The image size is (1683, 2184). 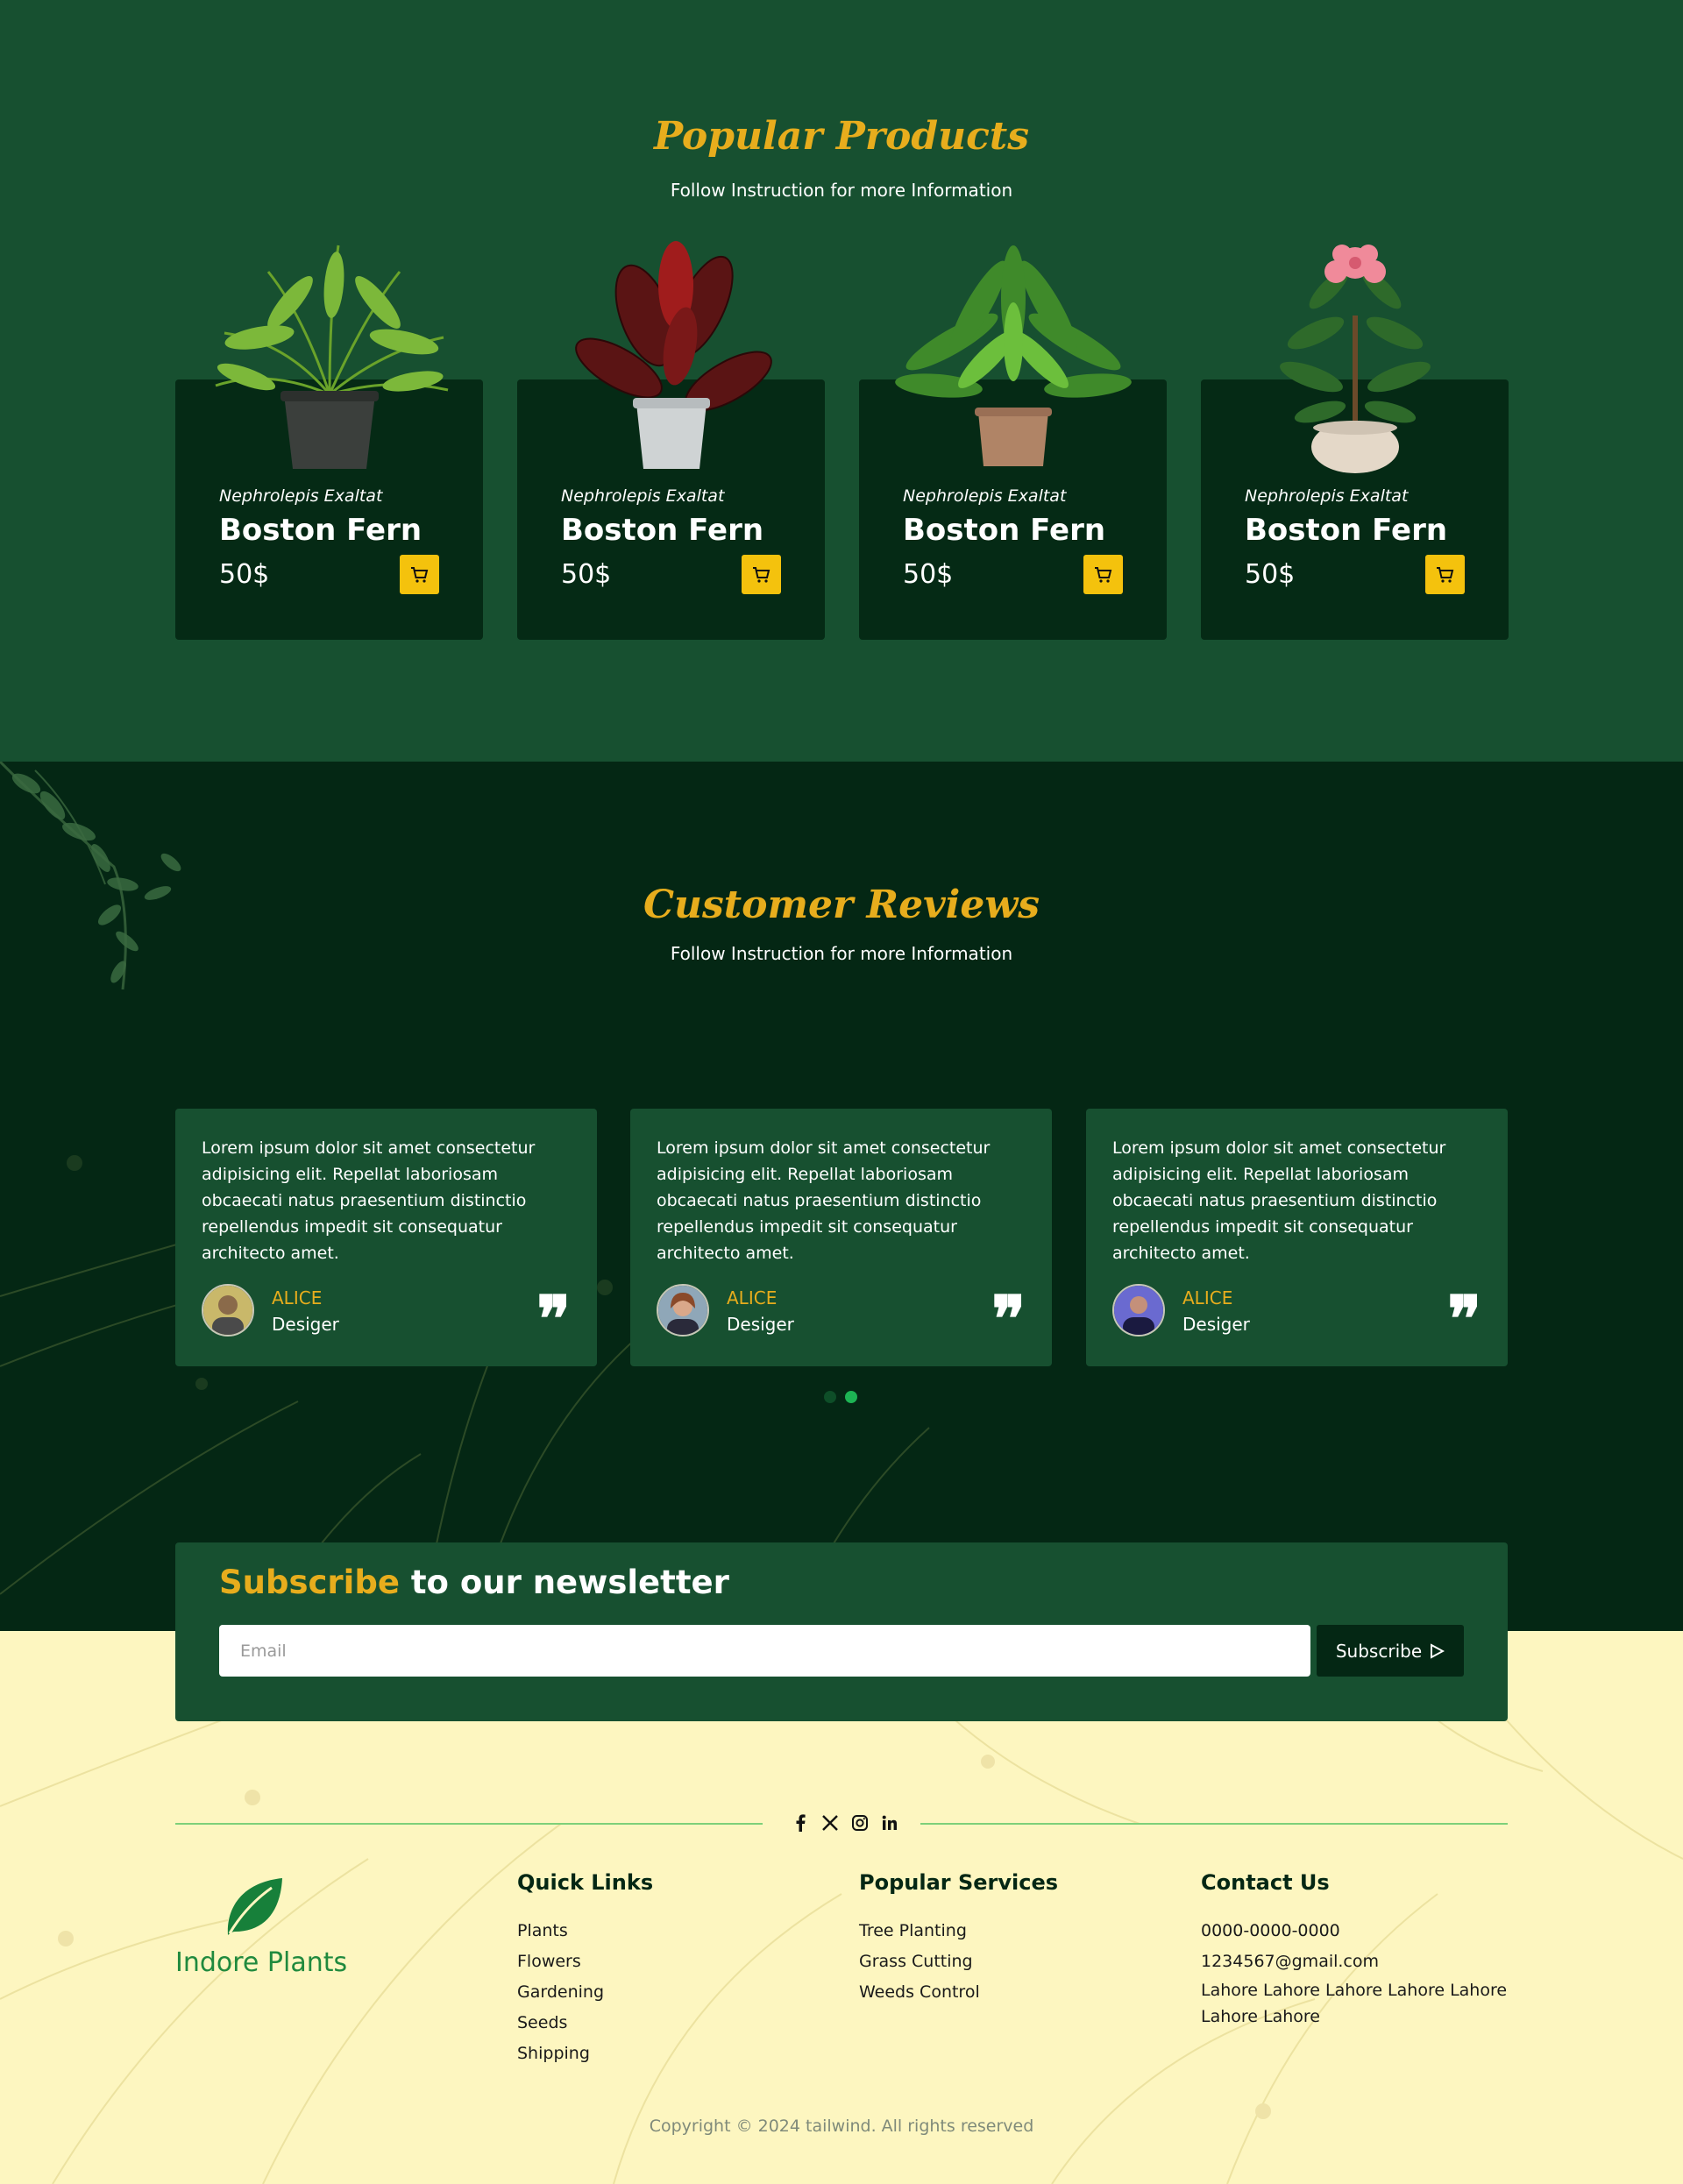 What do you see at coordinates (585, 2054) in the screenshot?
I see `footer-link-shipping: Shipping` at bounding box center [585, 2054].